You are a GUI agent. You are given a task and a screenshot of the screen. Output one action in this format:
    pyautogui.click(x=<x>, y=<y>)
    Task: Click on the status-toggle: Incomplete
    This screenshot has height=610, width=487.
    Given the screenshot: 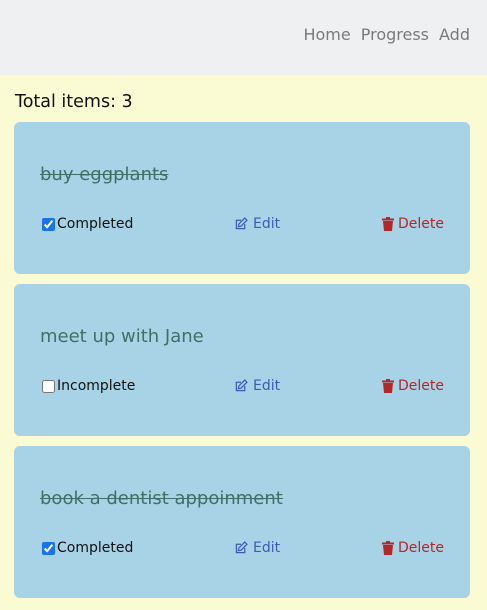 What is the action you would take?
    pyautogui.click(x=88, y=386)
    